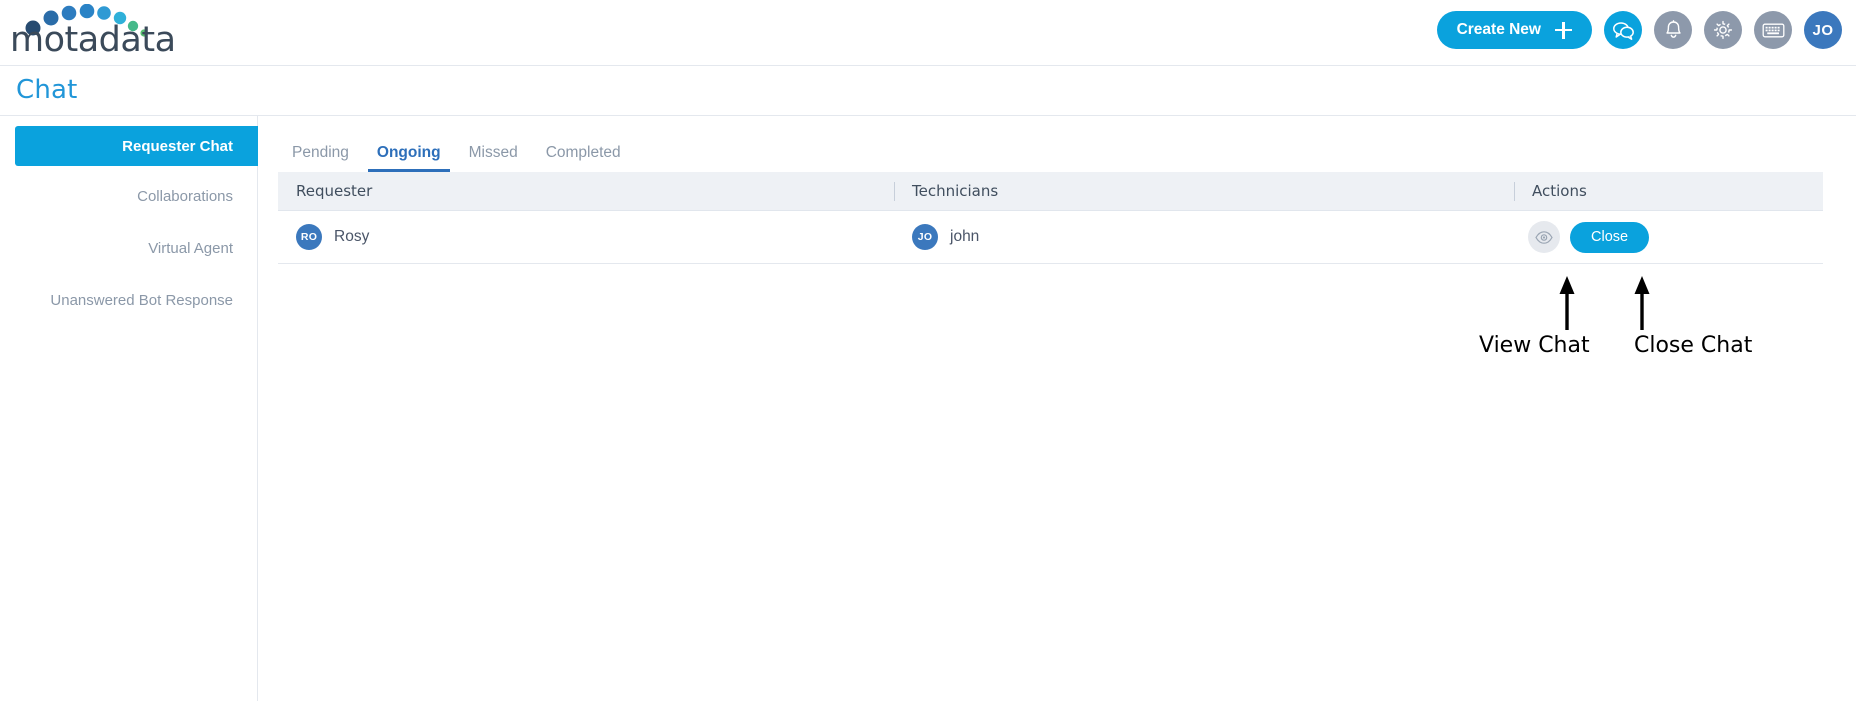 This screenshot has width=1856, height=701. I want to click on notifications-button, so click(1673, 30).